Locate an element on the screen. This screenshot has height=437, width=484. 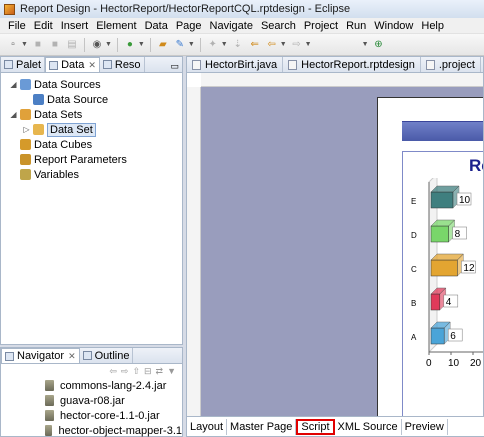
menu-file: File is located at coordinates (17, 26).